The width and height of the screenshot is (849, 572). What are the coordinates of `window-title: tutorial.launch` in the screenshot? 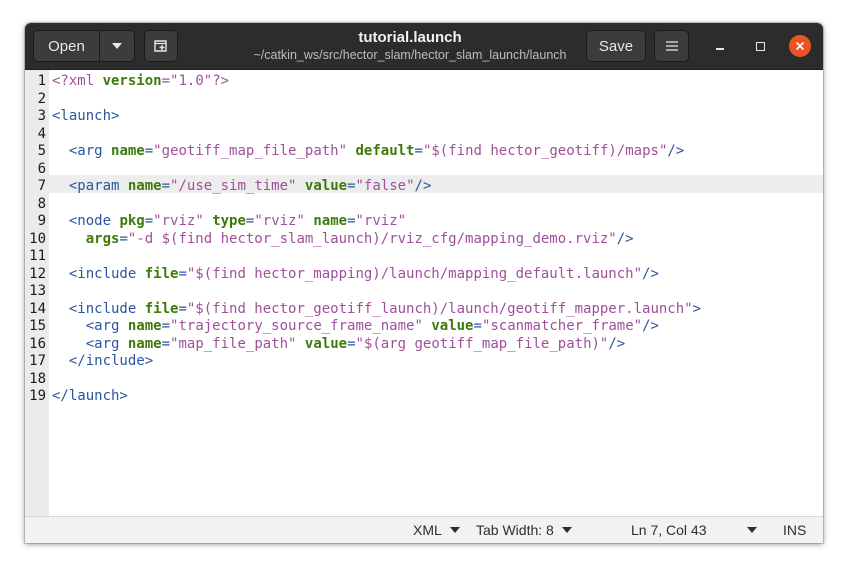 It's located at (410, 37).